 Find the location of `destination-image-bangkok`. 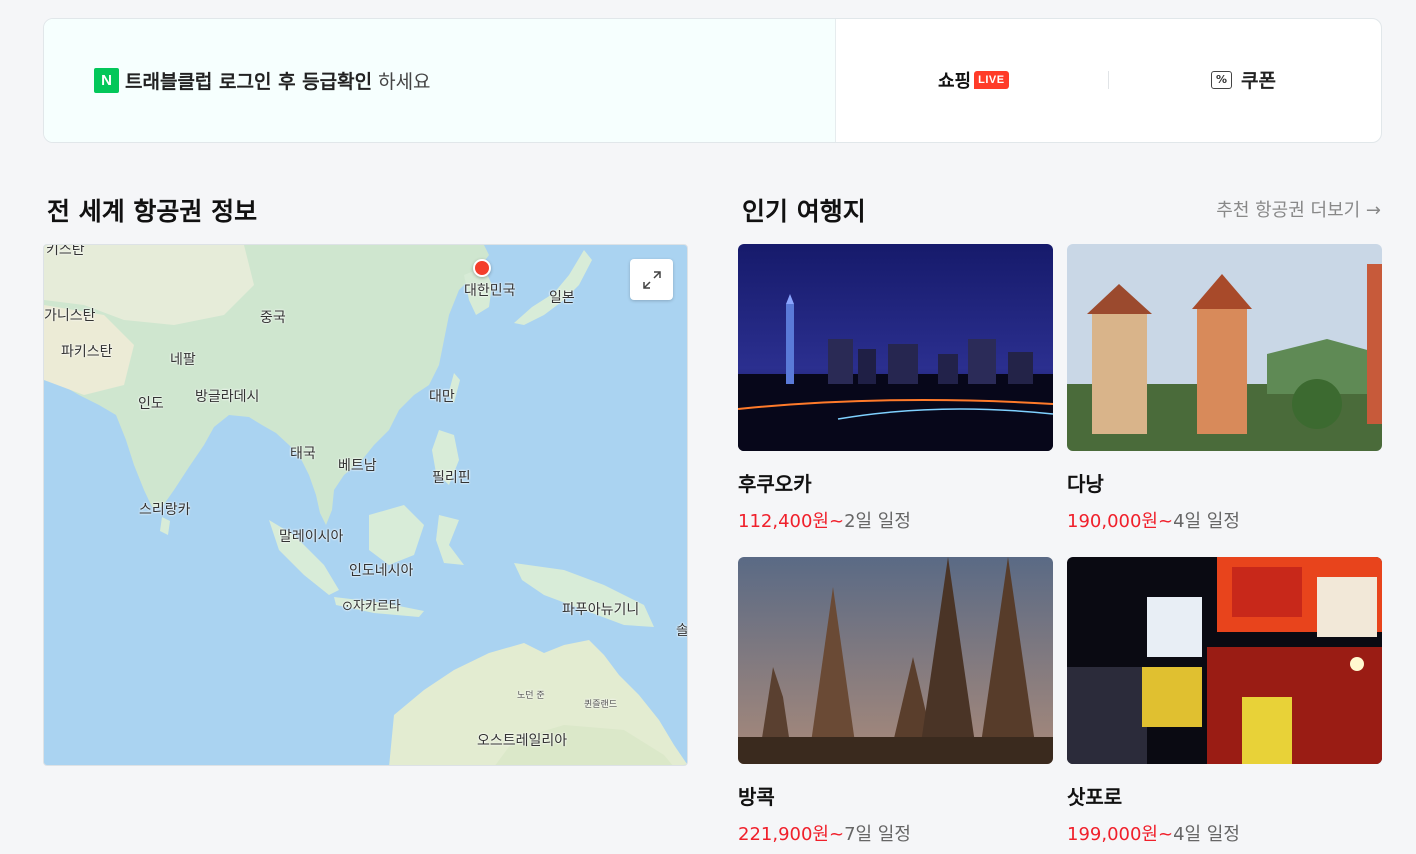

destination-image-bangkok is located at coordinates (895, 660).